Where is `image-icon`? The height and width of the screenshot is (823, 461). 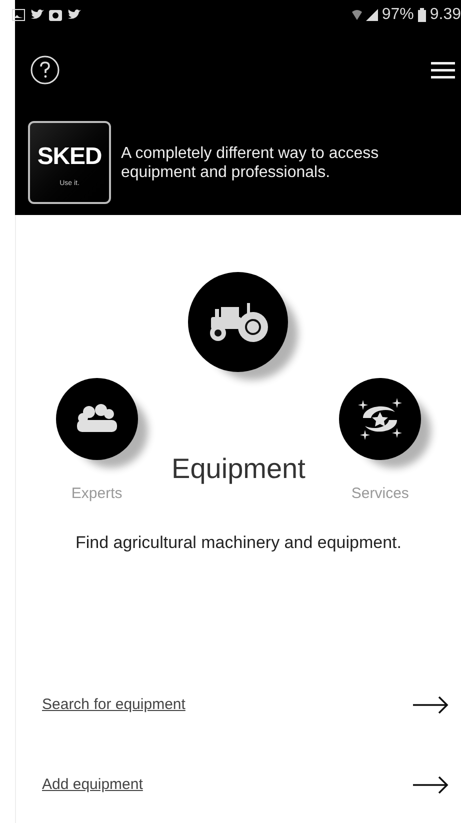 image-icon is located at coordinates (18, 15).